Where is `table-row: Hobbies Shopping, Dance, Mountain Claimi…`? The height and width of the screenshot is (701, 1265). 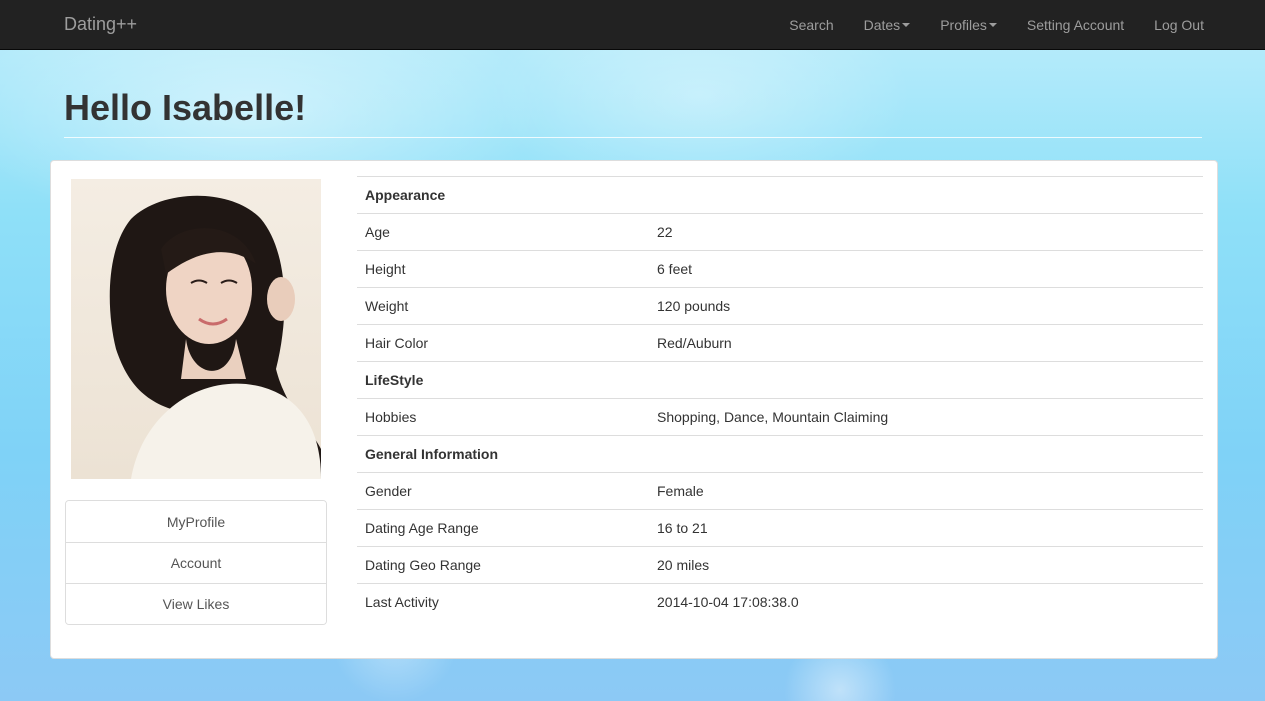 table-row: Hobbies Shopping, Dance, Mountain Claimi… is located at coordinates (780, 417).